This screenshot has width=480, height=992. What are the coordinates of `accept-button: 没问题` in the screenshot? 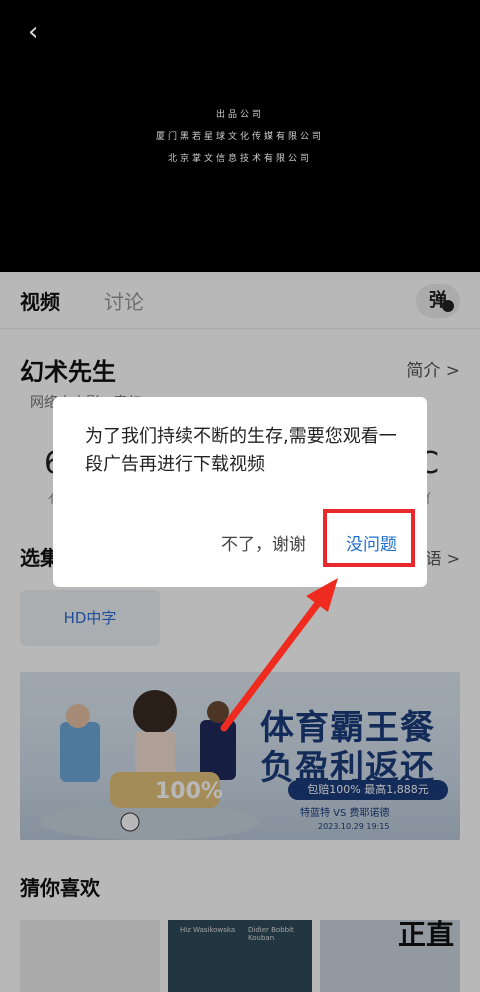 It's located at (371, 542).